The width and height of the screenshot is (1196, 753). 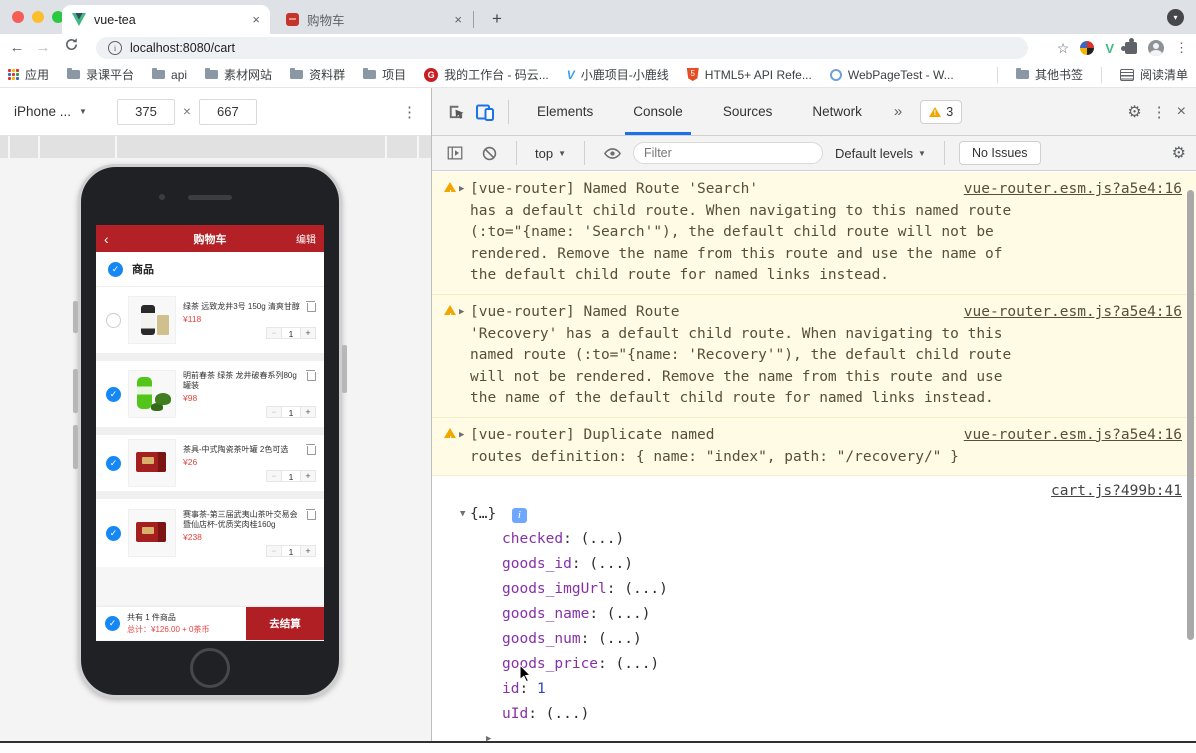 I want to click on extension-icon, so click(x=1087, y=48).